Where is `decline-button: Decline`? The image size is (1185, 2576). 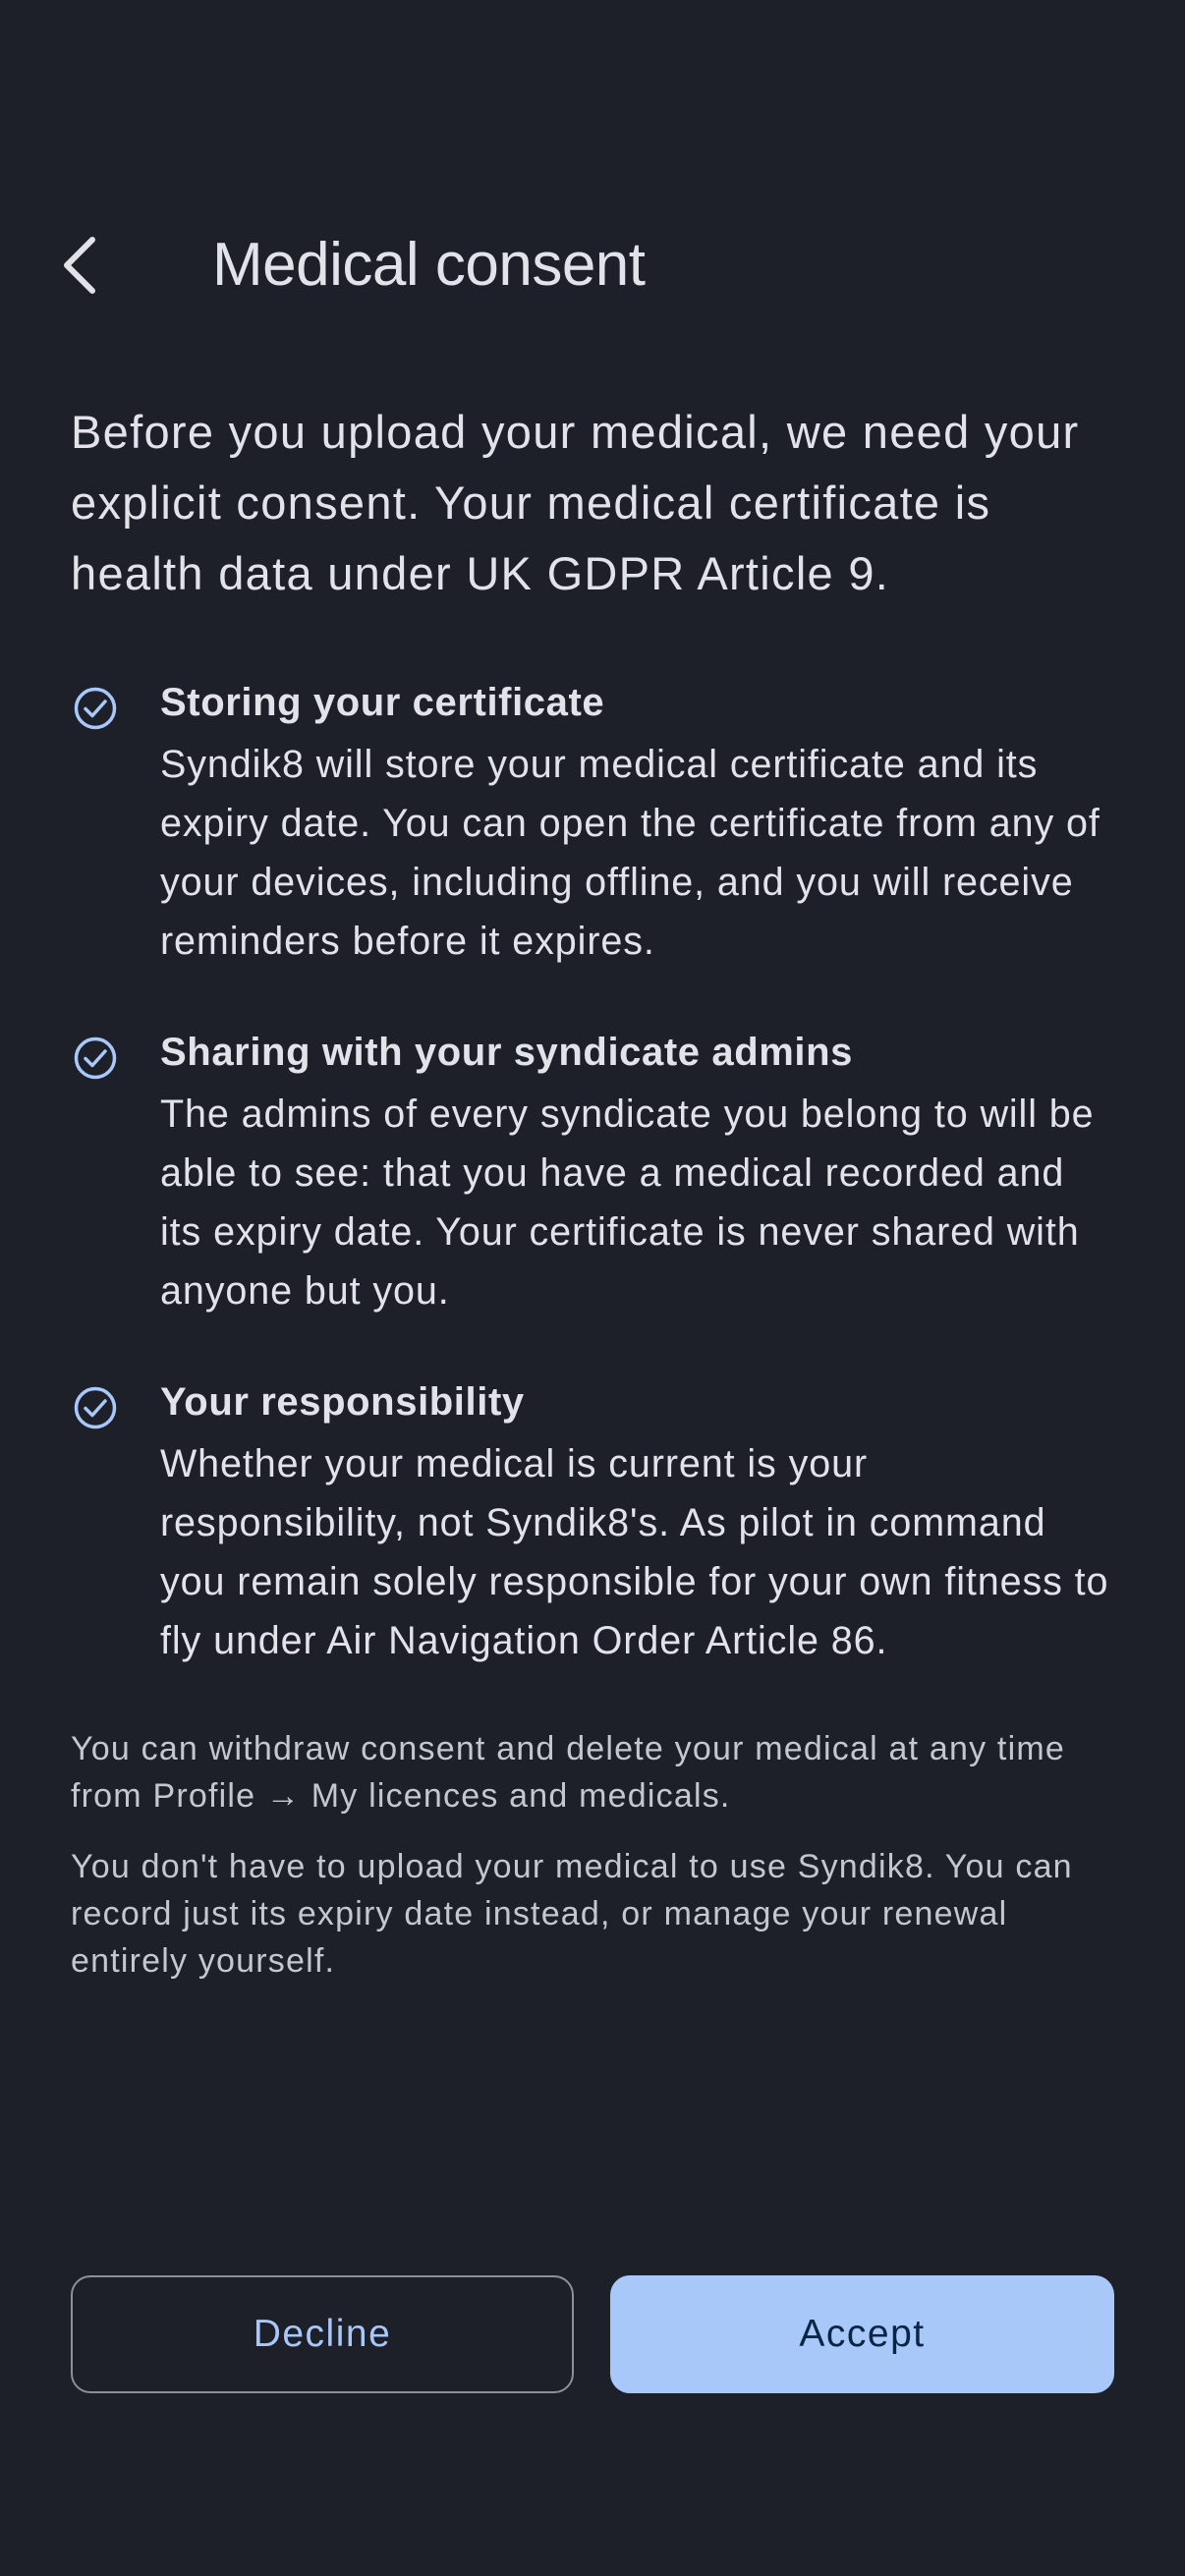
decline-button: Decline is located at coordinates (322, 2334).